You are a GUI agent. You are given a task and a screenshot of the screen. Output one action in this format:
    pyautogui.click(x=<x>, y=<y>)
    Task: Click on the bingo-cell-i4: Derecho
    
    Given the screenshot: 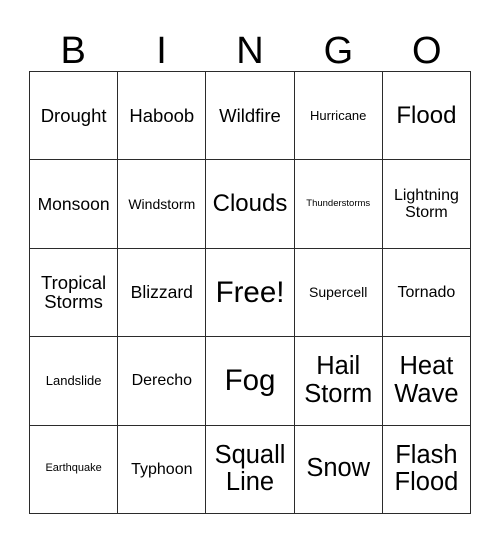 What is the action you would take?
    pyautogui.click(x=162, y=381)
    